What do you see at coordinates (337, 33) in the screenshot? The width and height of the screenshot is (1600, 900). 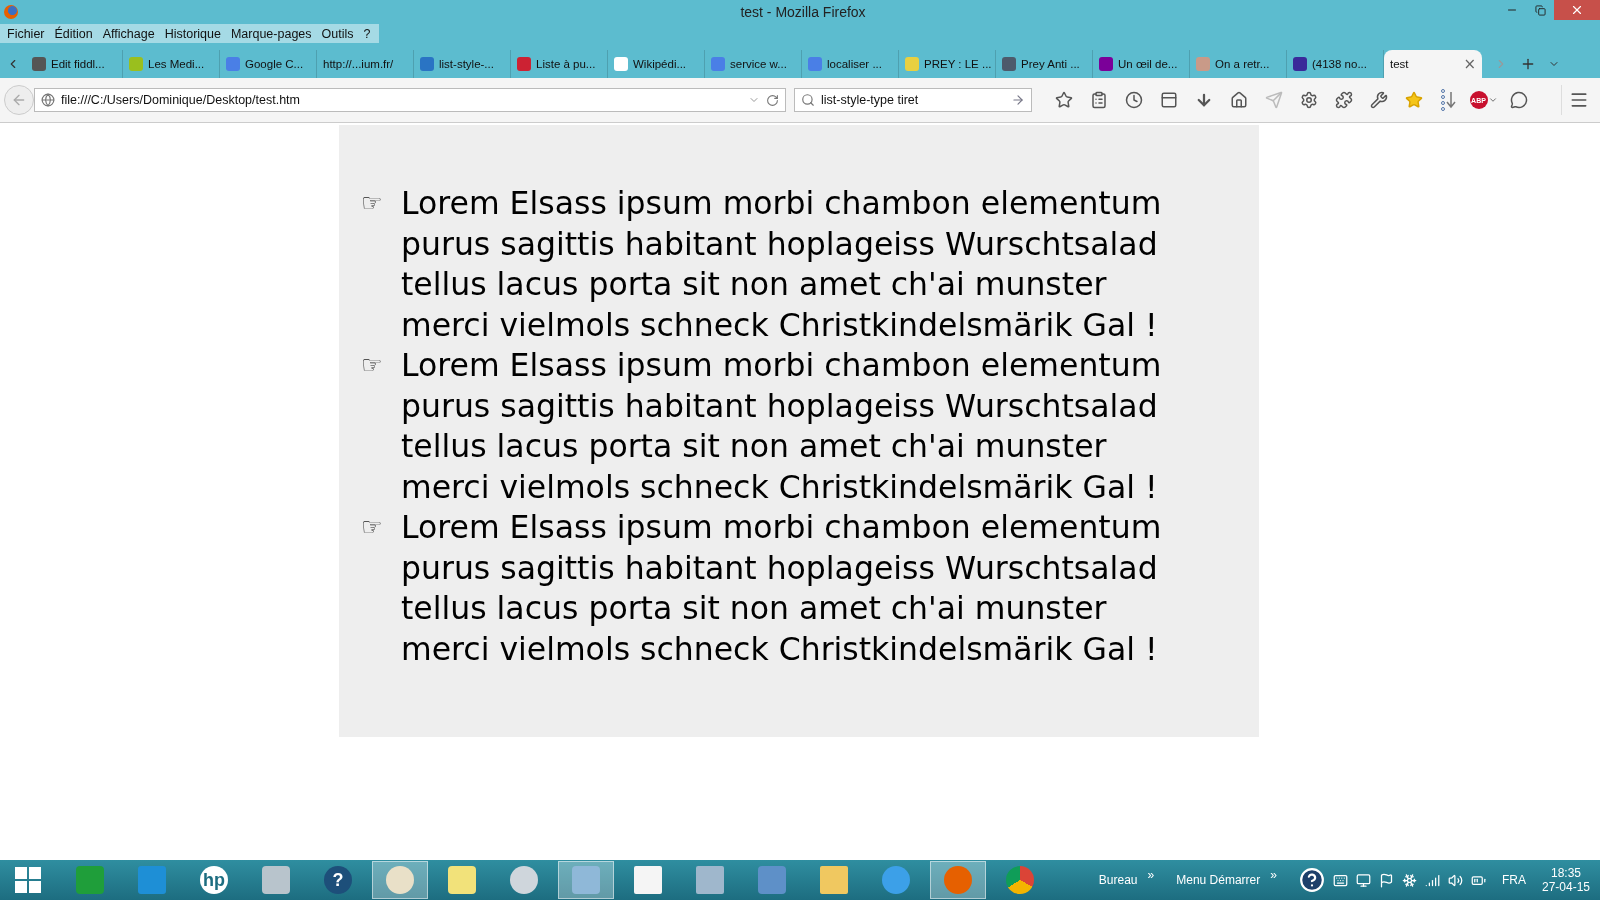 I see `menu-item: Outils` at bounding box center [337, 33].